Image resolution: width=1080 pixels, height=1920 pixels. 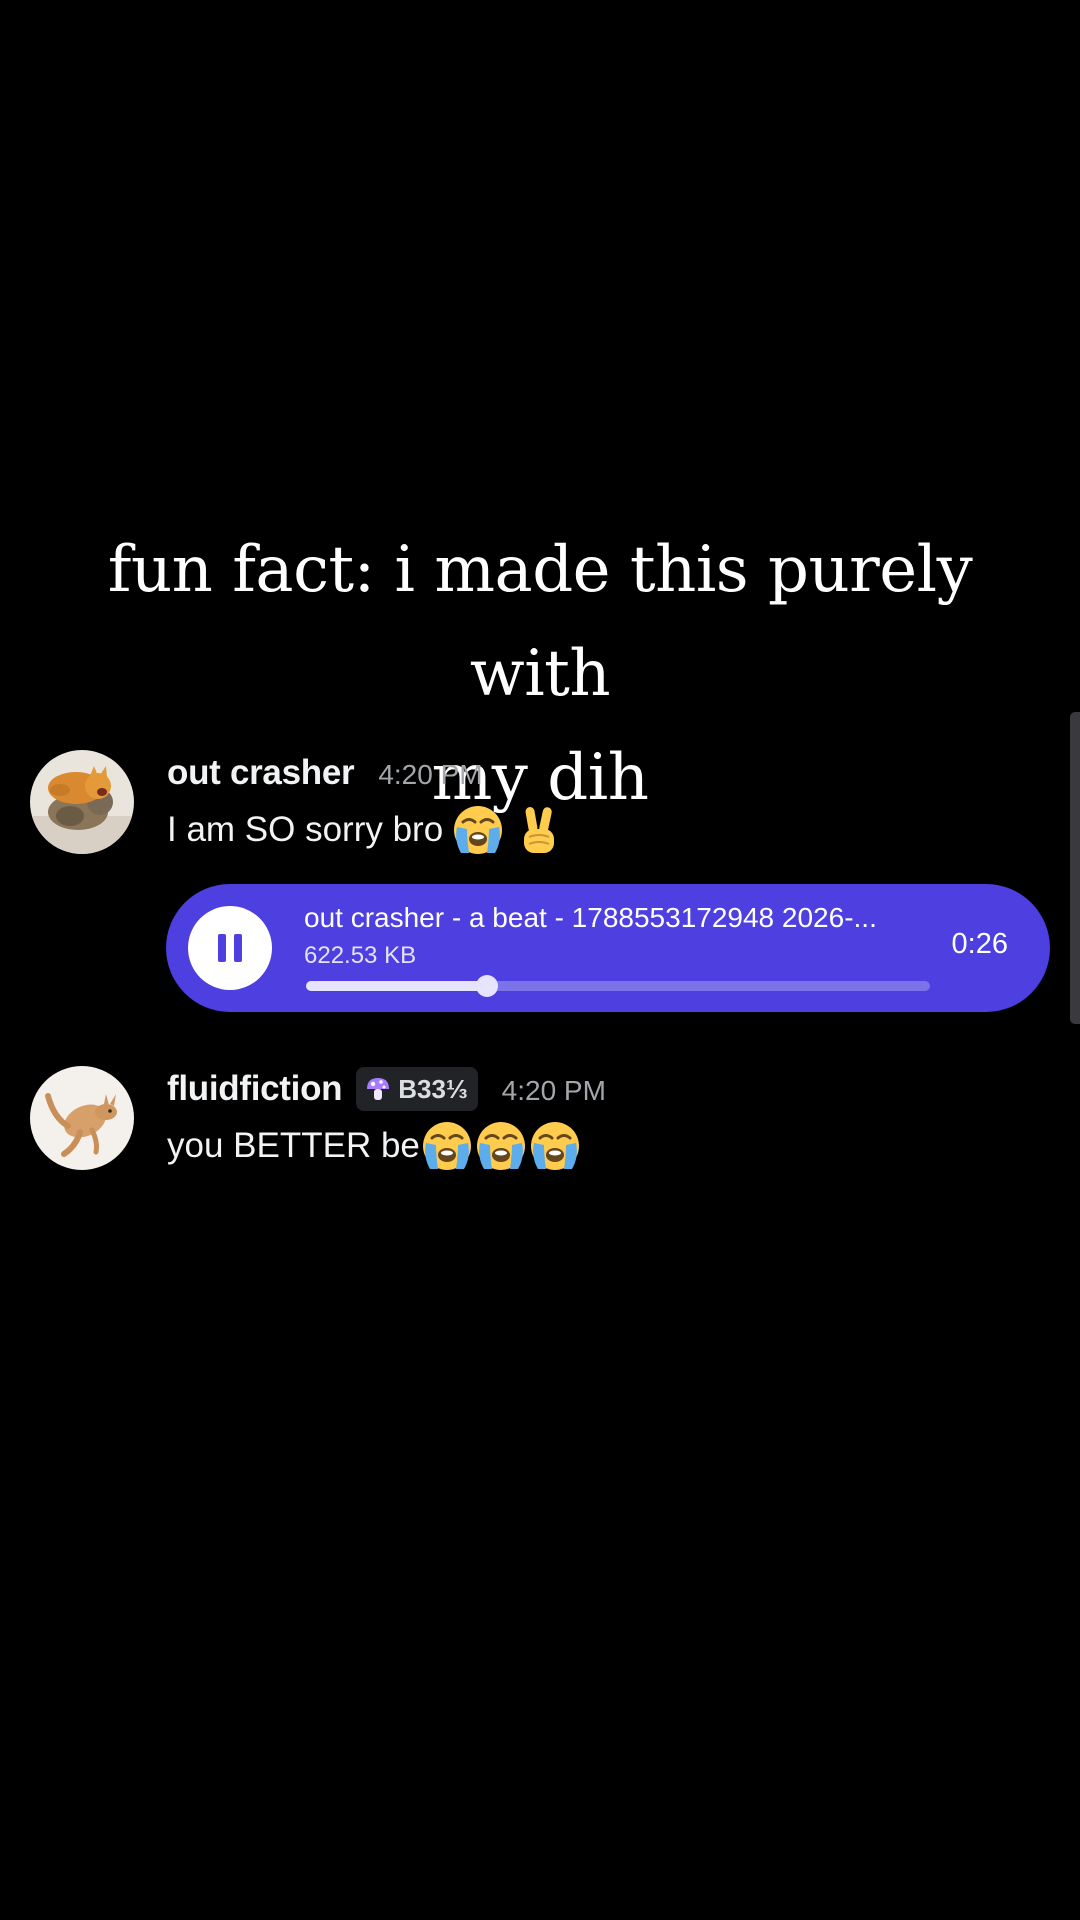 I want to click on scrollbar, so click(x=1075, y=868).